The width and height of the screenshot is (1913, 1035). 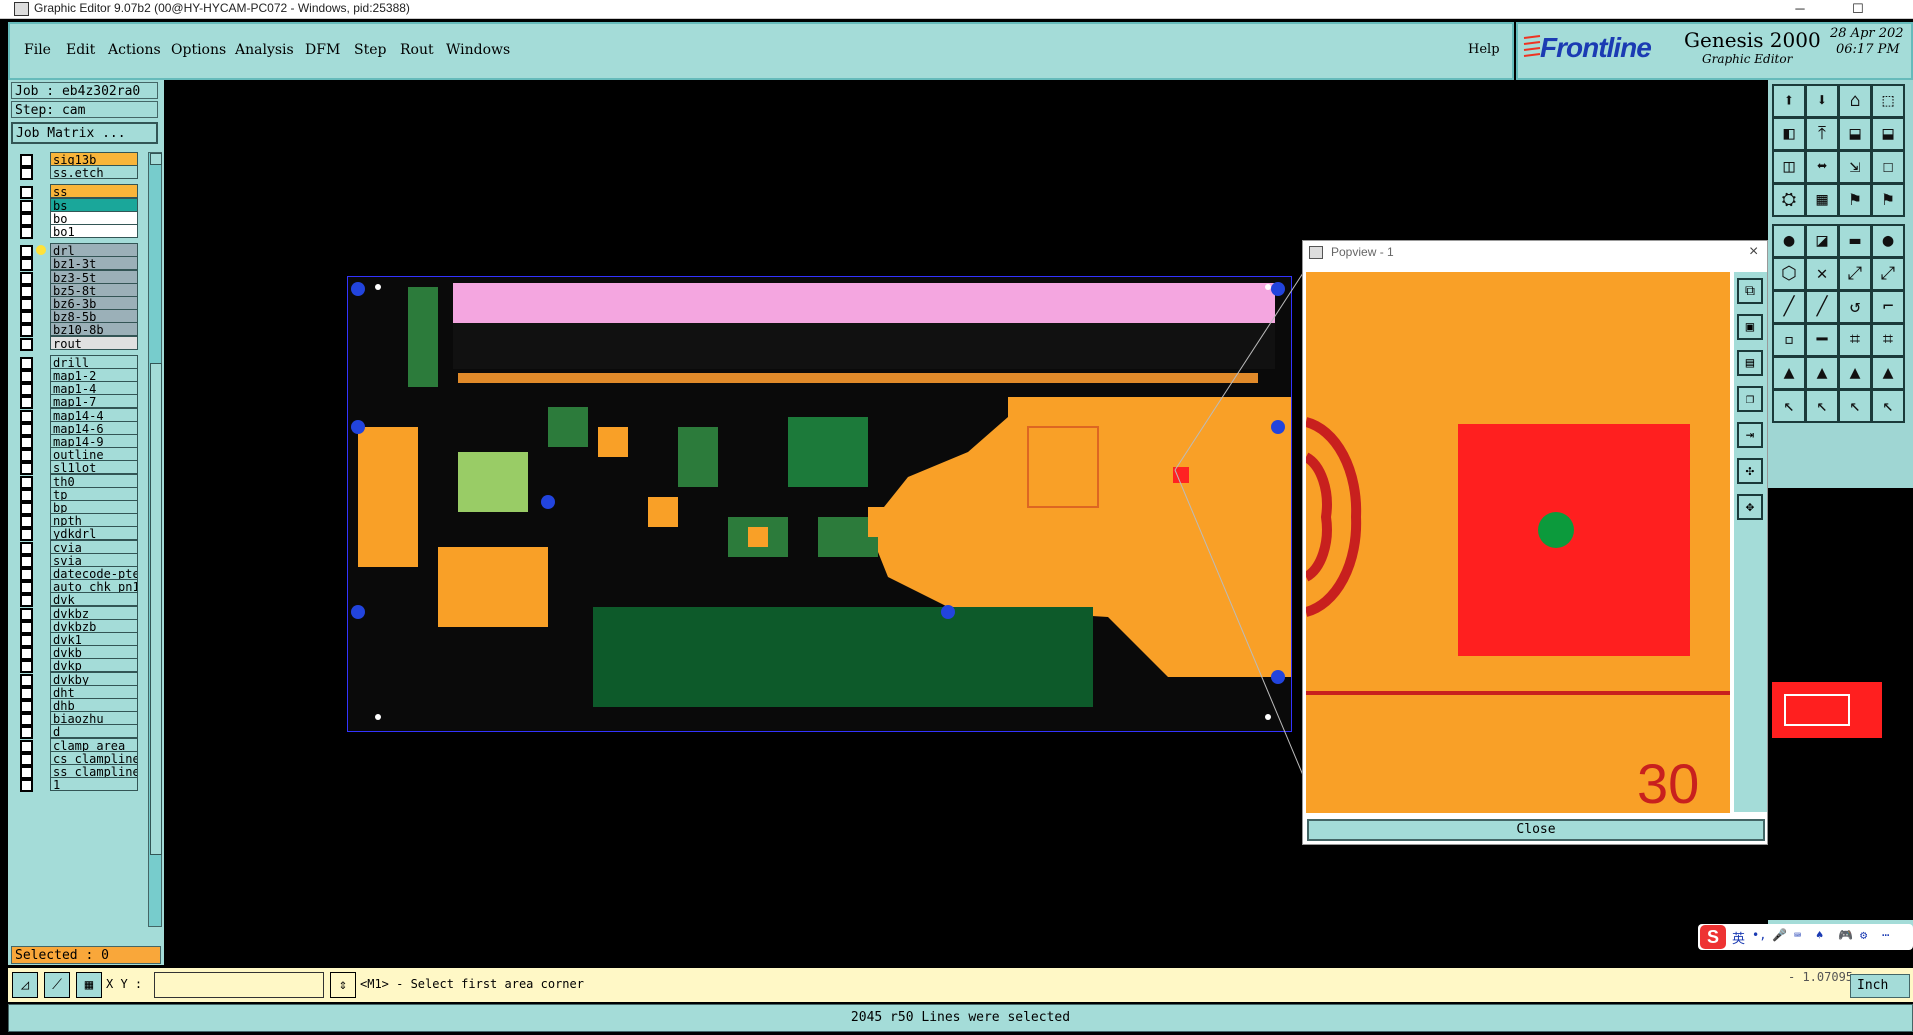 What do you see at coordinates (1845, 935) in the screenshot?
I see `ime-game-icon: 🎮` at bounding box center [1845, 935].